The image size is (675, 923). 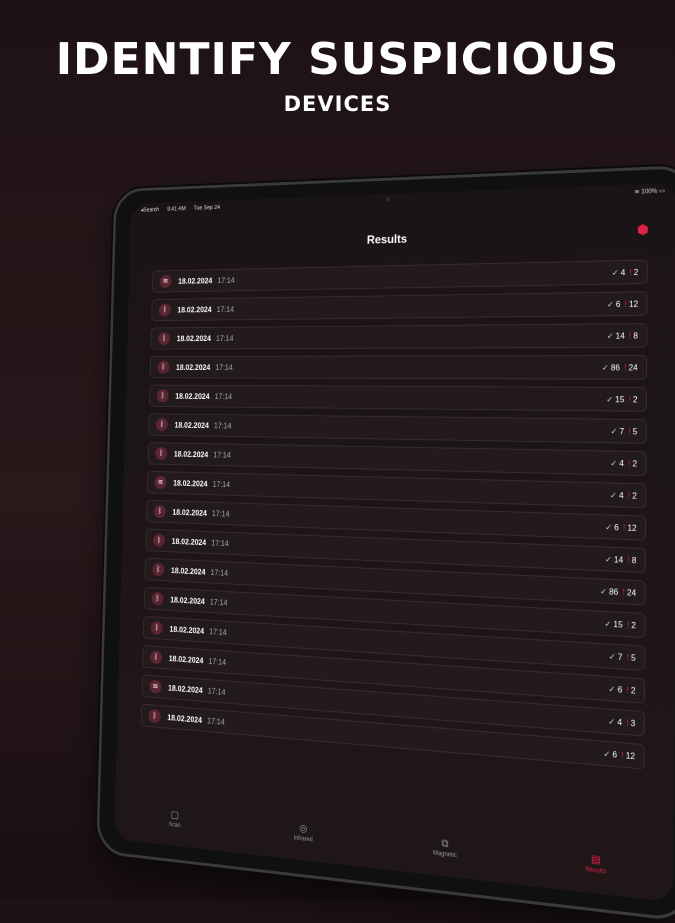 I want to click on ok-count: 4, so click(x=621, y=463).